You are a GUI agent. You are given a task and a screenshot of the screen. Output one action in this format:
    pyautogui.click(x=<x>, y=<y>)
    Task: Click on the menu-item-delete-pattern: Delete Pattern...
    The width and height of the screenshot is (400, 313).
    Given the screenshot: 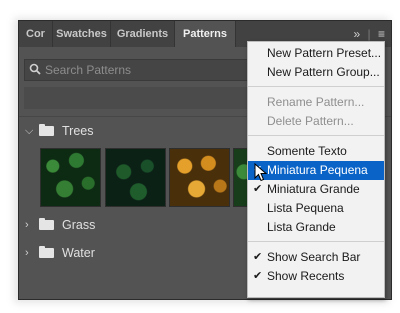 What is the action you would take?
    pyautogui.click(x=316, y=121)
    